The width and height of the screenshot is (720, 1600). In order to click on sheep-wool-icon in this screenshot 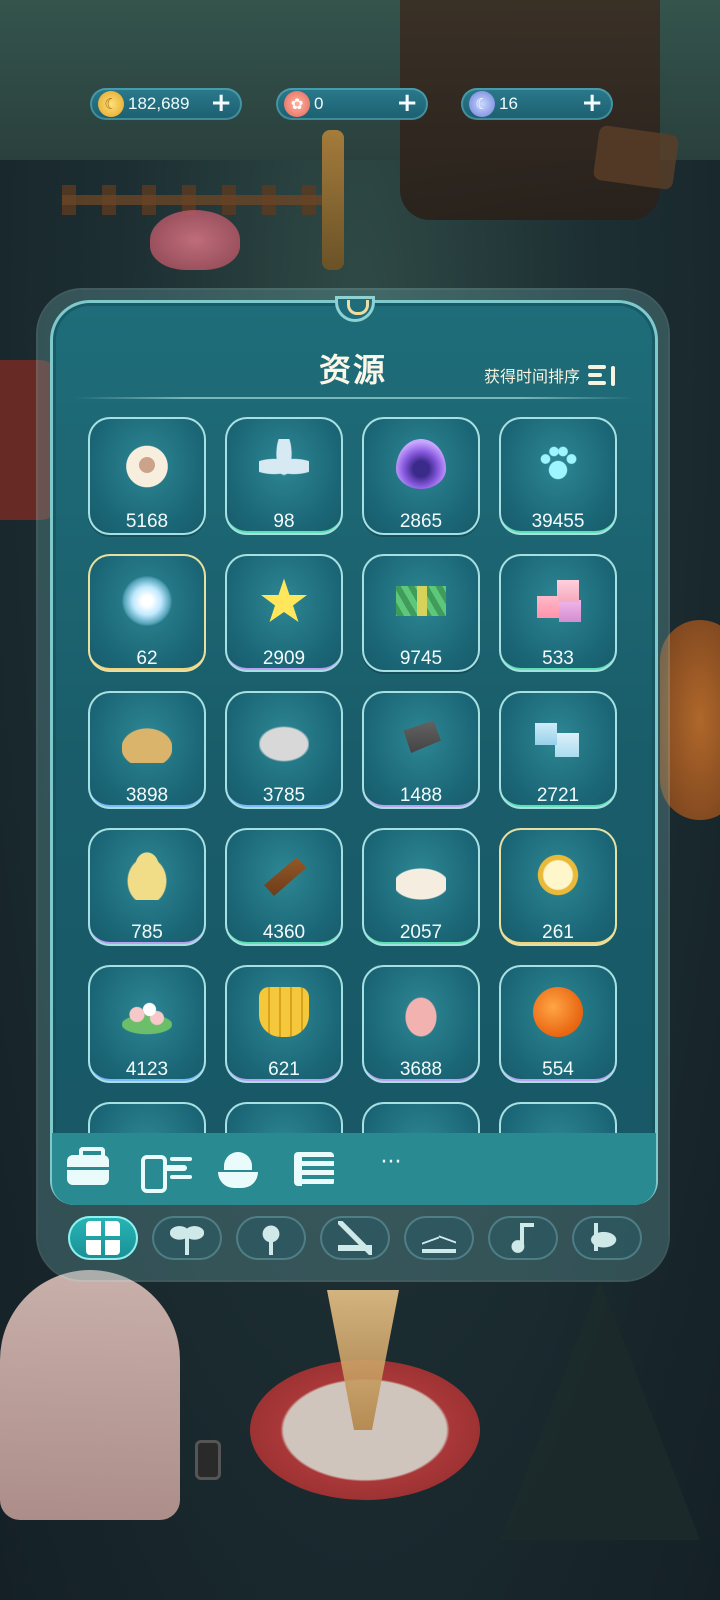, I will do `click(147, 464)`.